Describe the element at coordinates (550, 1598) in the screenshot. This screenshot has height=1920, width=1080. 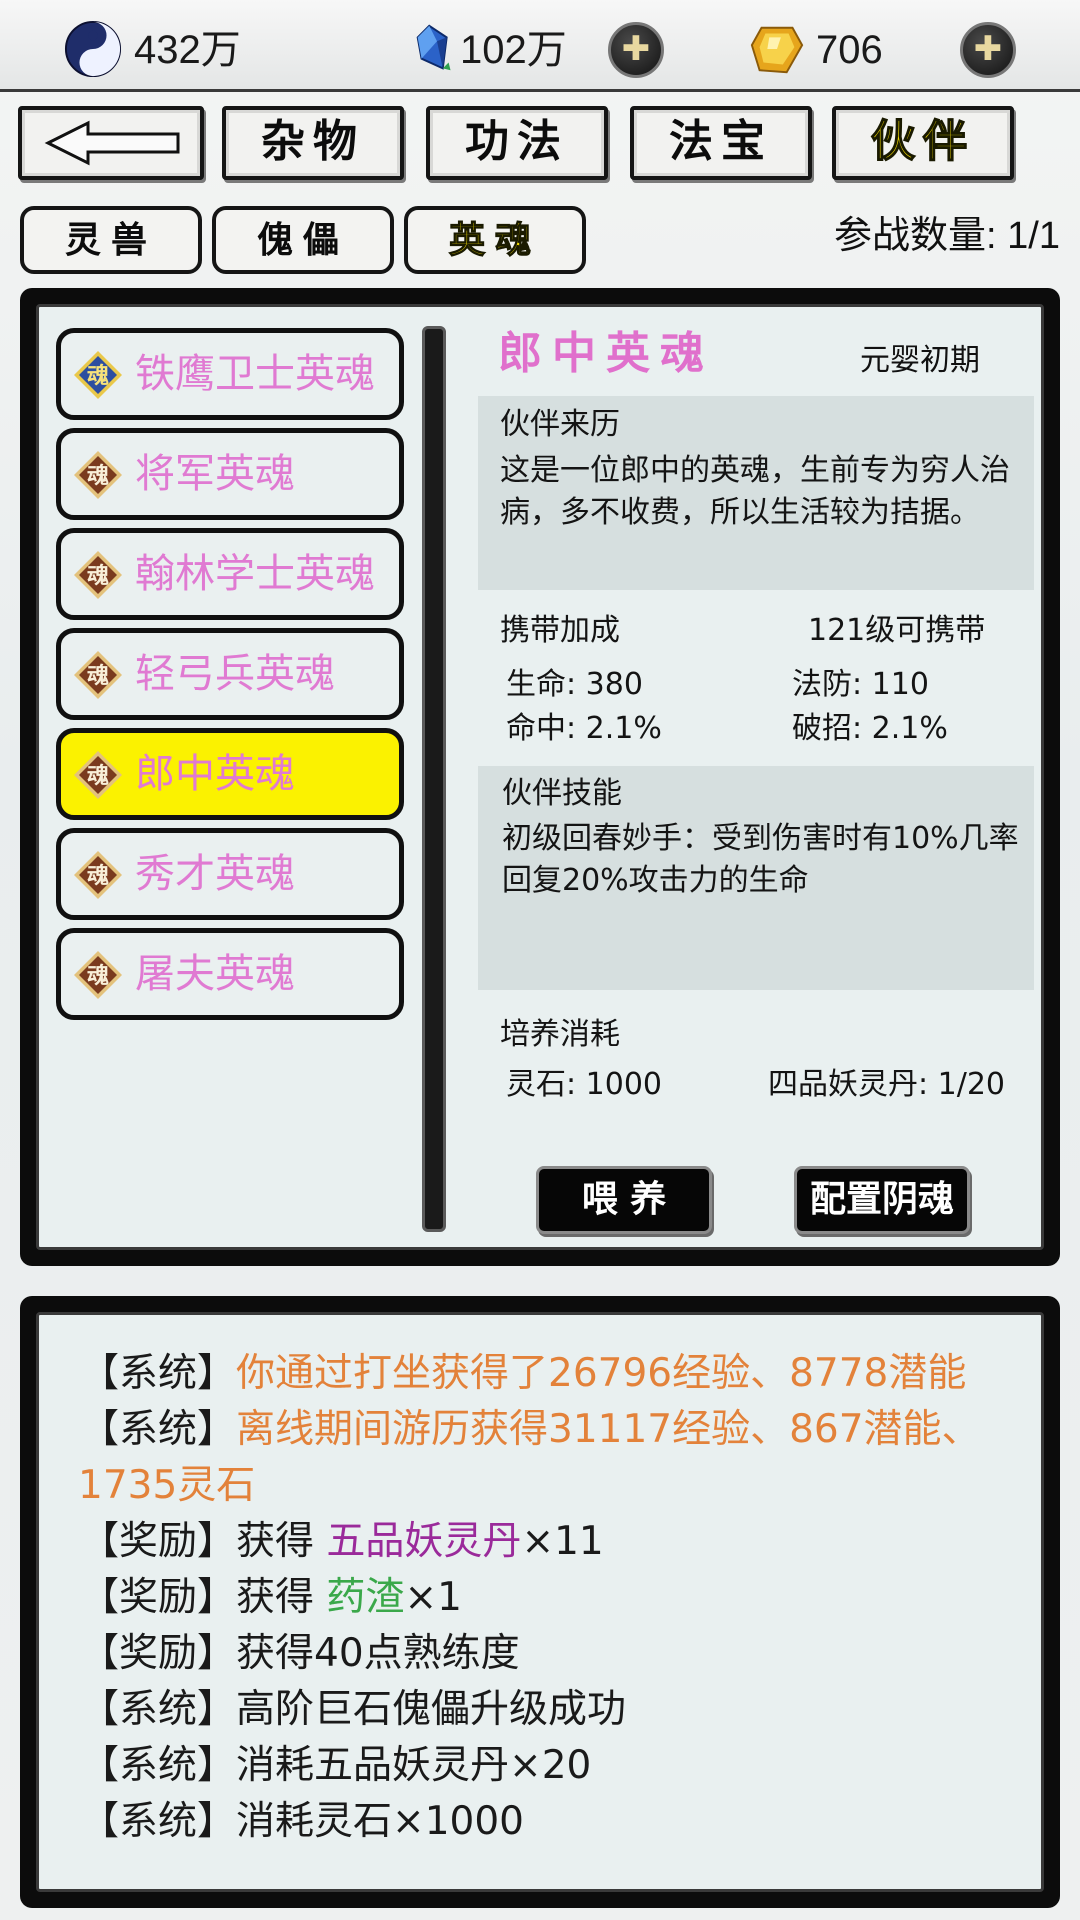
I see `log-line: 【奖励】获得 药渣×1` at that location.